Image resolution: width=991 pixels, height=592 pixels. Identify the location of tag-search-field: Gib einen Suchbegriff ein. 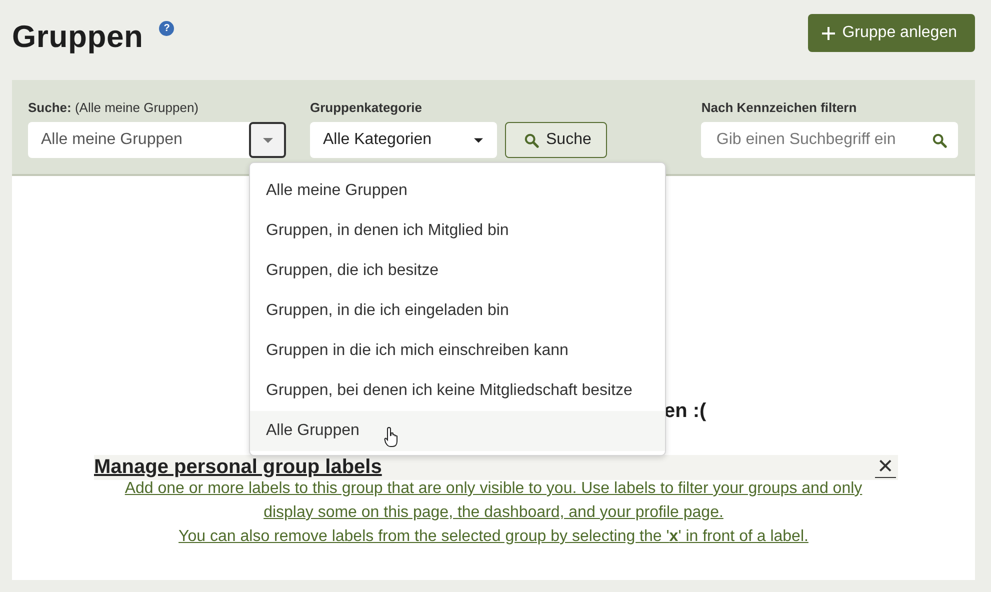
(829, 140).